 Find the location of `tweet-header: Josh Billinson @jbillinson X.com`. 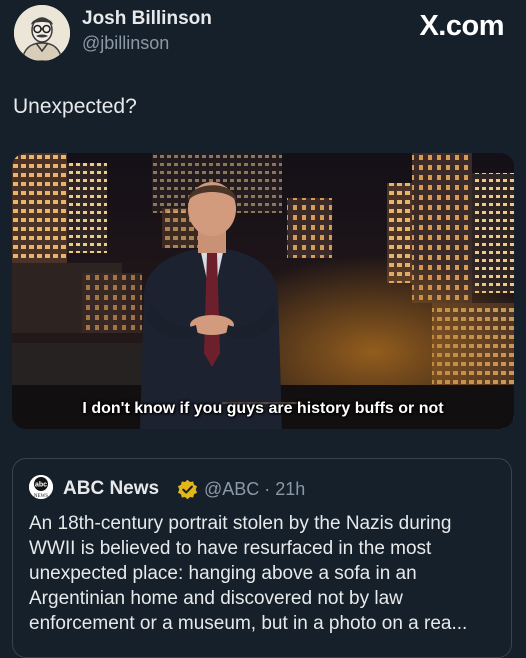

tweet-header: Josh Billinson @jbillinson X.com is located at coordinates (263, 40).